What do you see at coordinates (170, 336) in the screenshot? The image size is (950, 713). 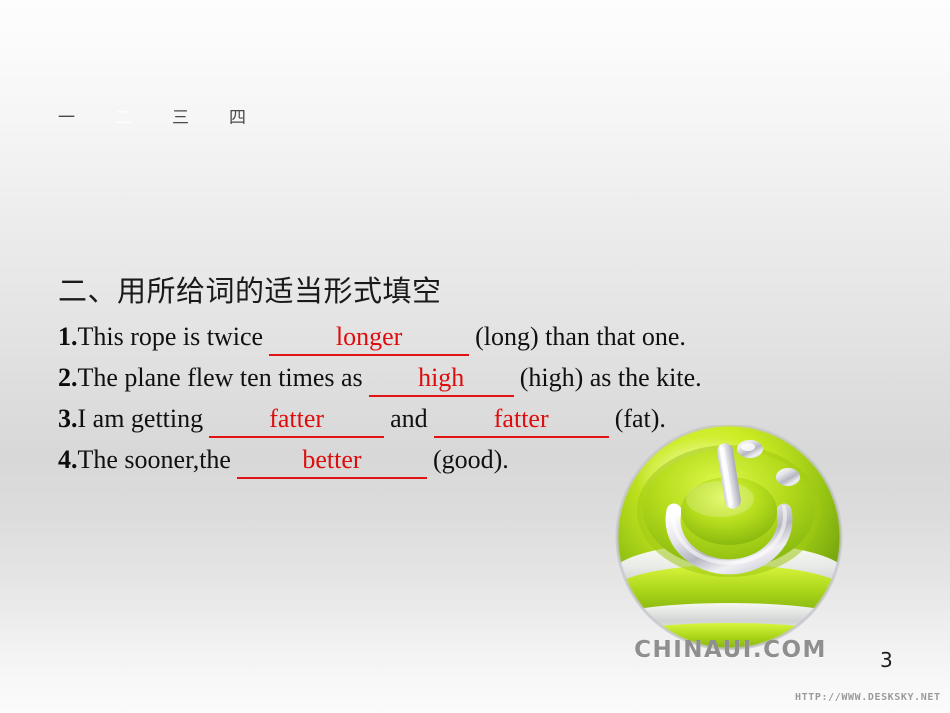 I see `question-text-before: This rope is twice` at bounding box center [170, 336].